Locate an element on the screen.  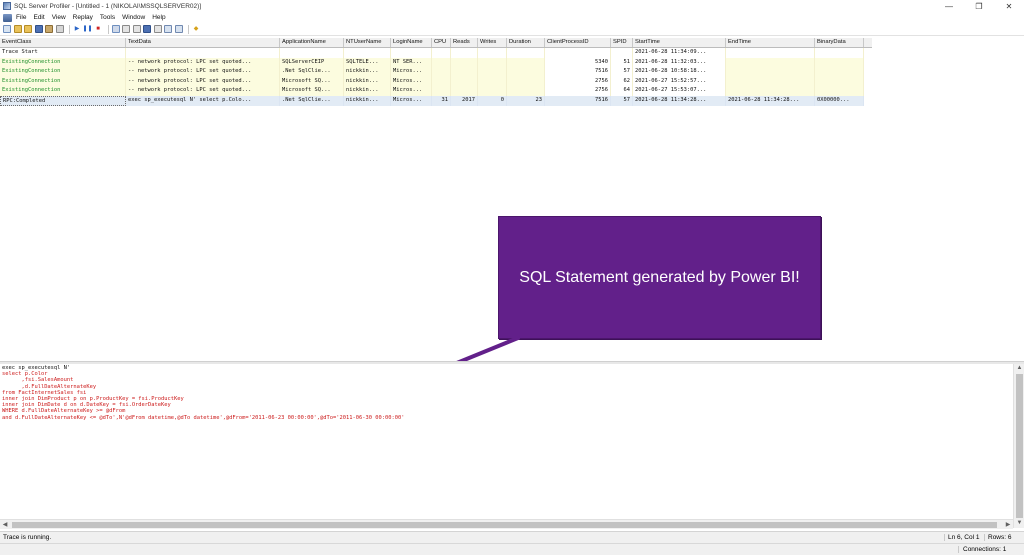
vertical-scroll-thumb is located at coordinates (1019, 446).